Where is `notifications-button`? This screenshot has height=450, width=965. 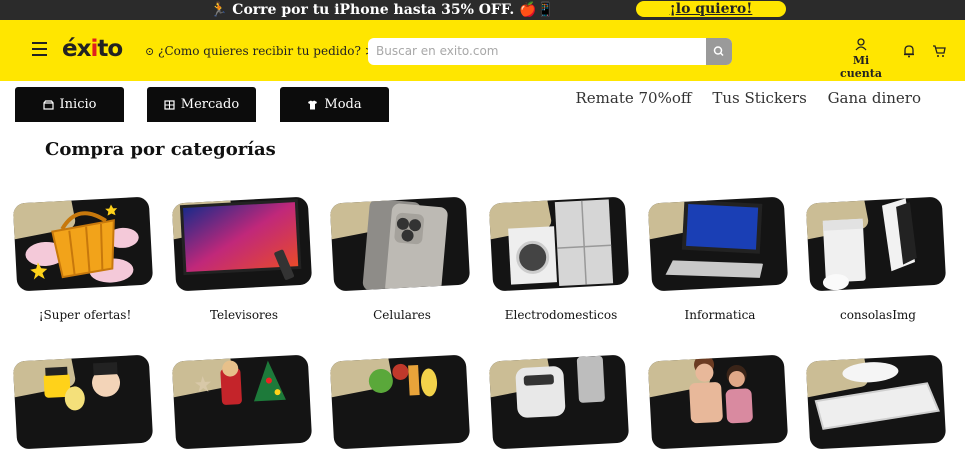
notifications-button is located at coordinates (909, 51).